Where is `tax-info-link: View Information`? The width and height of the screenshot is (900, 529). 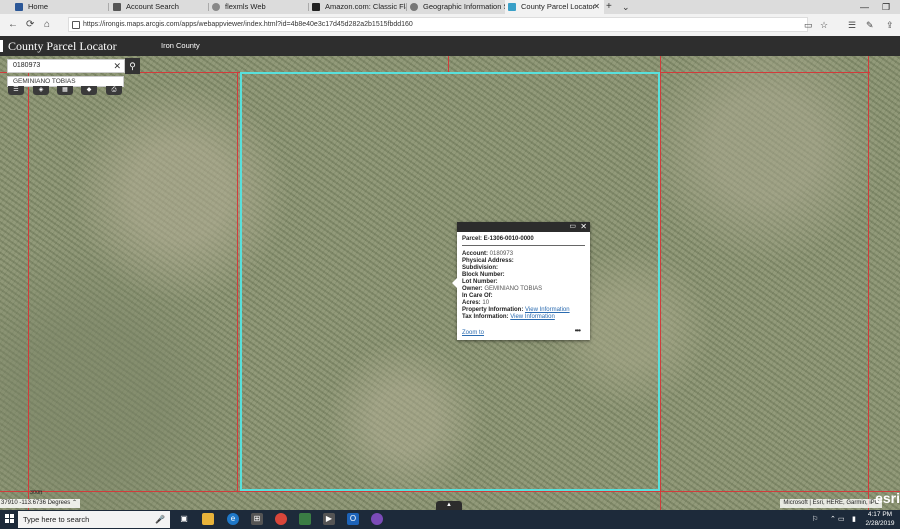 tax-info-link: View Information is located at coordinates (532, 317).